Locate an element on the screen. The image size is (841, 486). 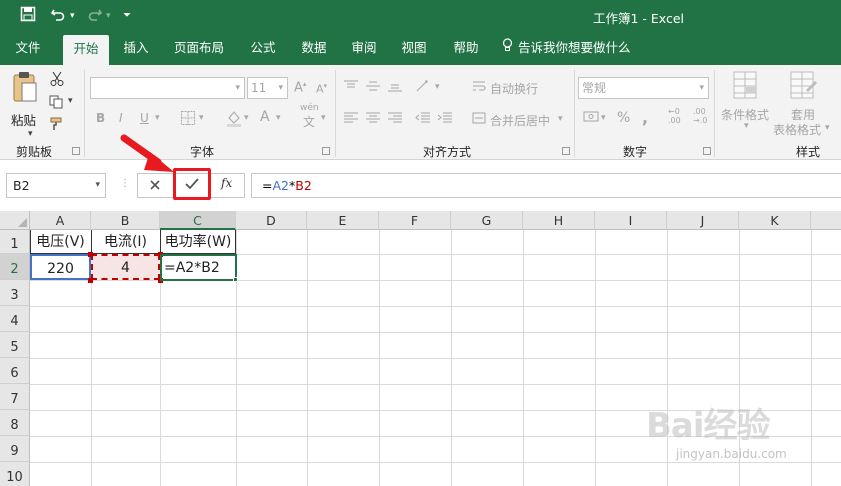
name-box-value: B2 is located at coordinates (21, 185).